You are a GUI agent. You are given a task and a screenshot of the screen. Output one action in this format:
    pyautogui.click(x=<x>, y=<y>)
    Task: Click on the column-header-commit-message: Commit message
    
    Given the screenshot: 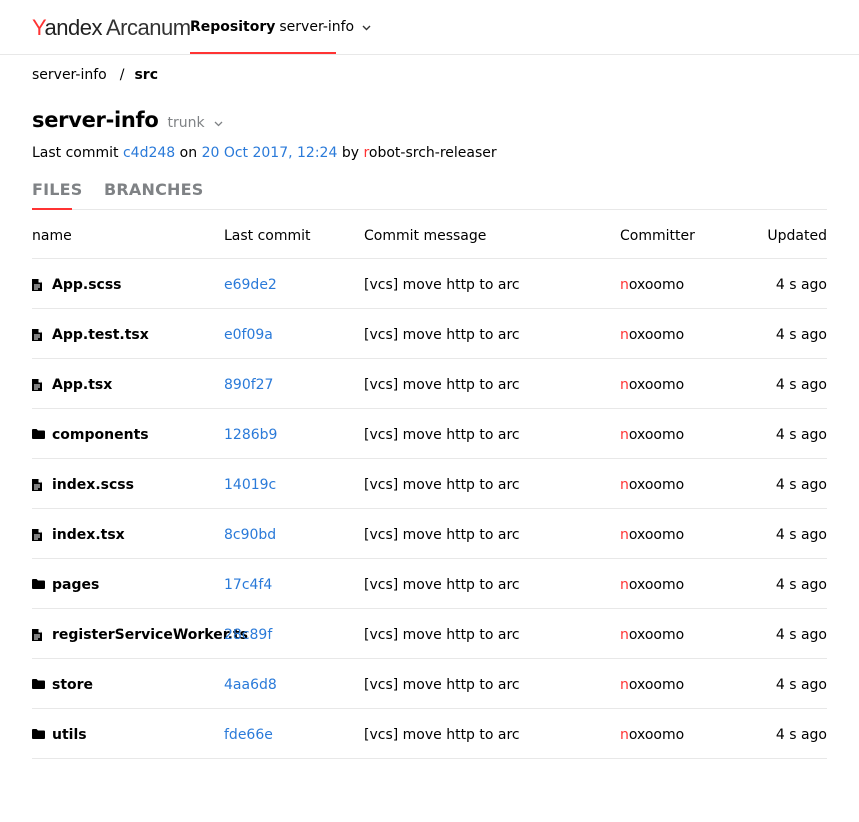 What is the action you would take?
    pyautogui.click(x=425, y=236)
    